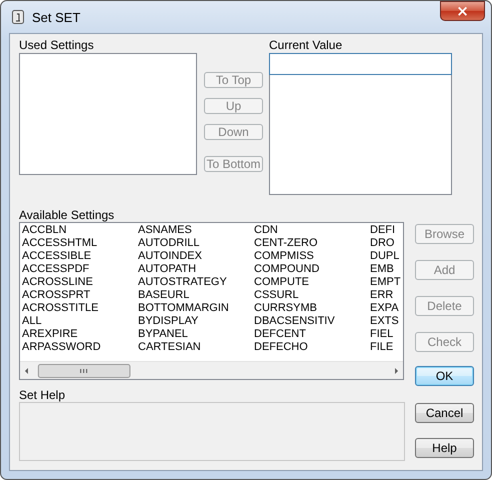 Image resolution: width=492 pixels, height=480 pixels. Describe the element at coordinates (32, 321) in the screenshot. I see `setting-item: ALL` at that location.